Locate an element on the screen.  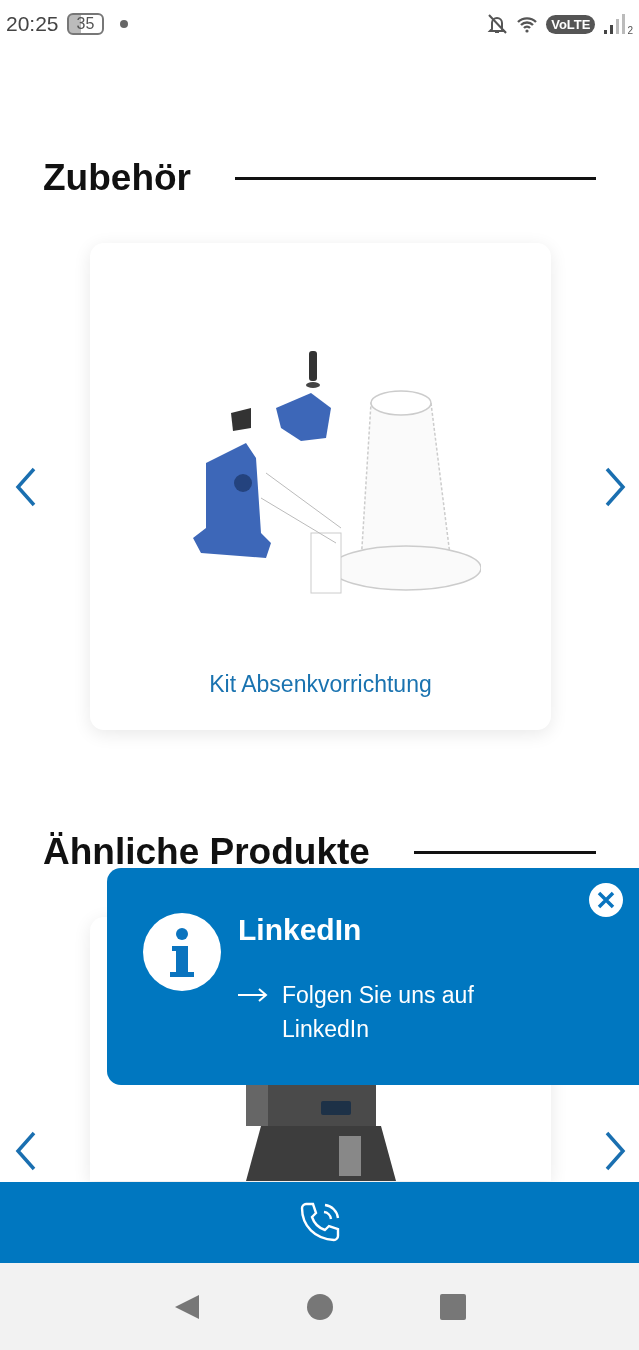
volte-badge: VoLTE is located at coordinates (571, 24).